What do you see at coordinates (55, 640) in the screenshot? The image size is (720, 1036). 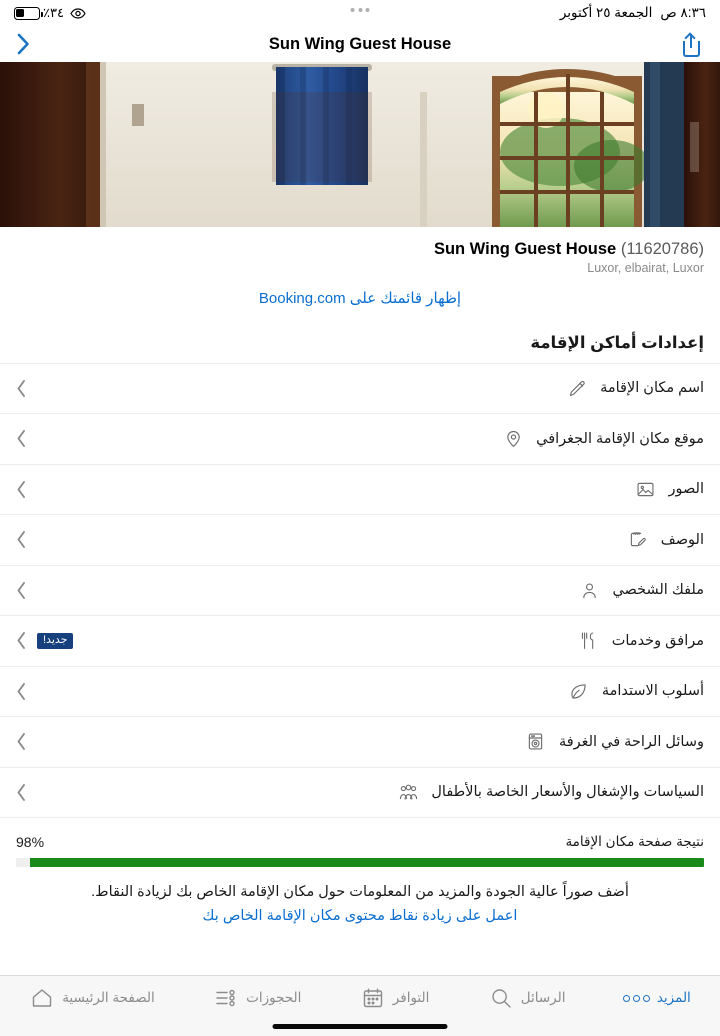 I see `new-badge: جديد!` at bounding box center [55, 640].